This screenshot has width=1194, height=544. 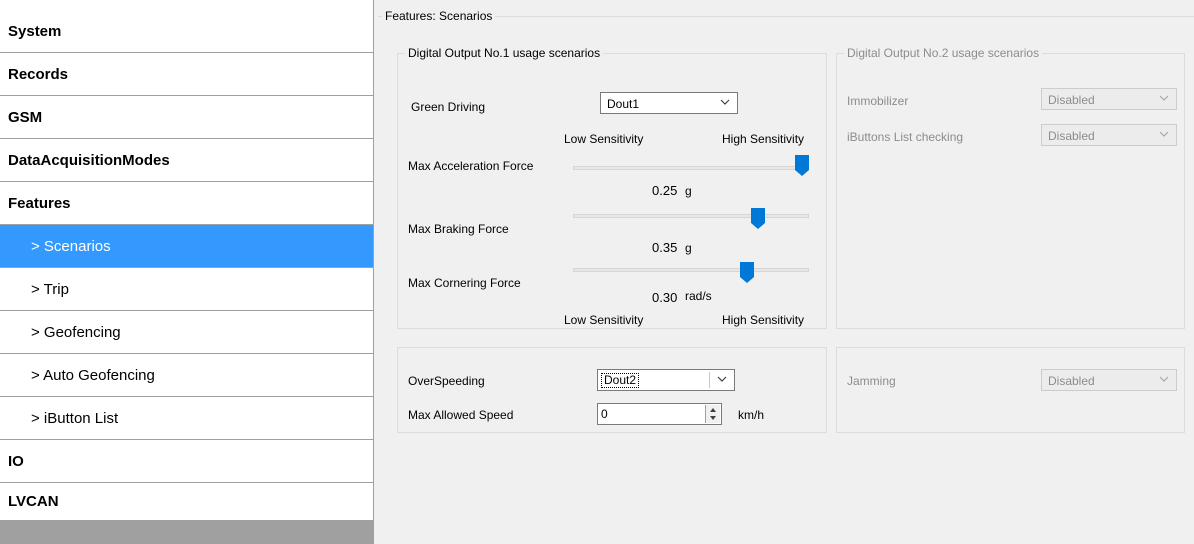 I want to click on spin-up-icon, so click(x=713, y=410).